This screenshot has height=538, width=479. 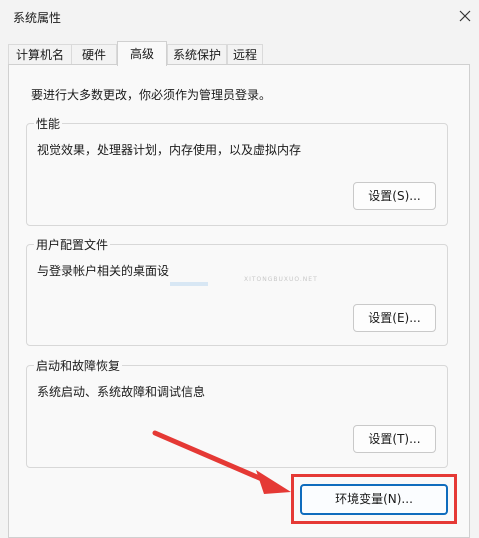 I want to click on window-title: 系统属性, so click(x=37, y=18).